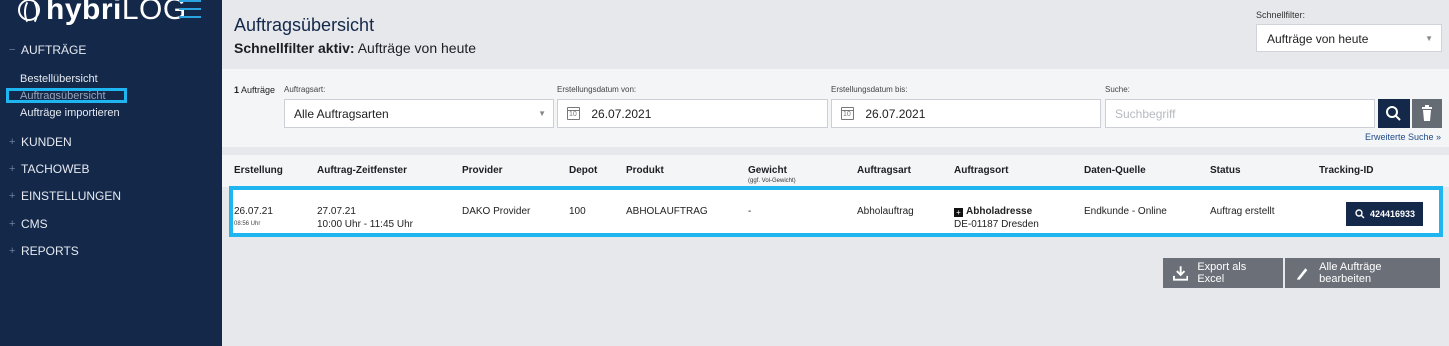 This screenshot has height=346, width=1449. I want to click on cell-zeitfenster: 27.07.21 10:00 Uhr - 11:45 Uhr, so click(365, 218).